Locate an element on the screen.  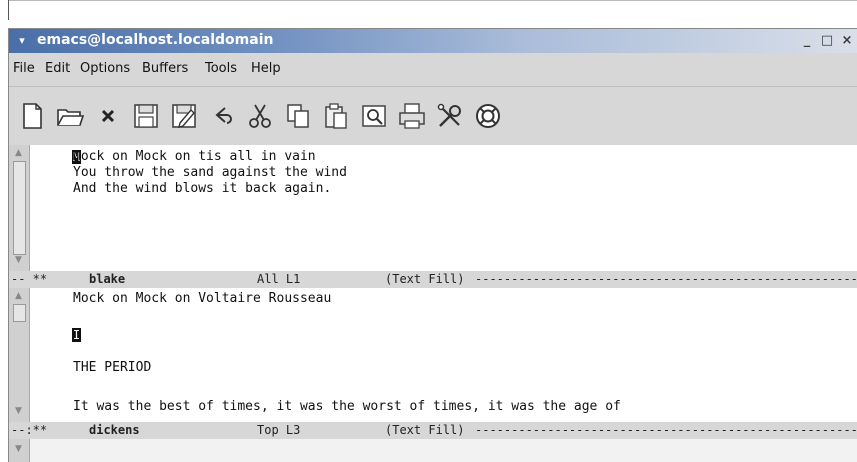
modeline-buffer-name: dickens is located at coordinates (114, 430).